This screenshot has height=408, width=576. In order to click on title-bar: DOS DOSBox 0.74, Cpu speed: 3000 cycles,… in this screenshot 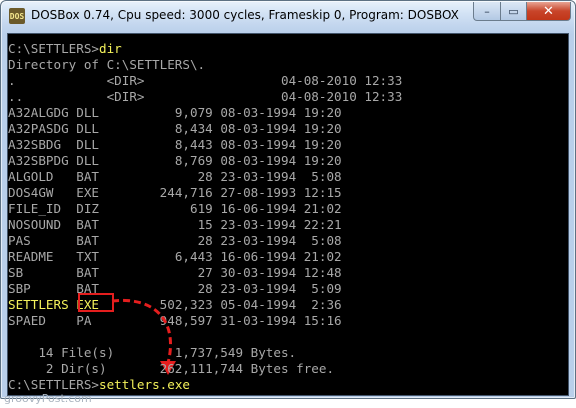, I will do `click(288, 16)`.